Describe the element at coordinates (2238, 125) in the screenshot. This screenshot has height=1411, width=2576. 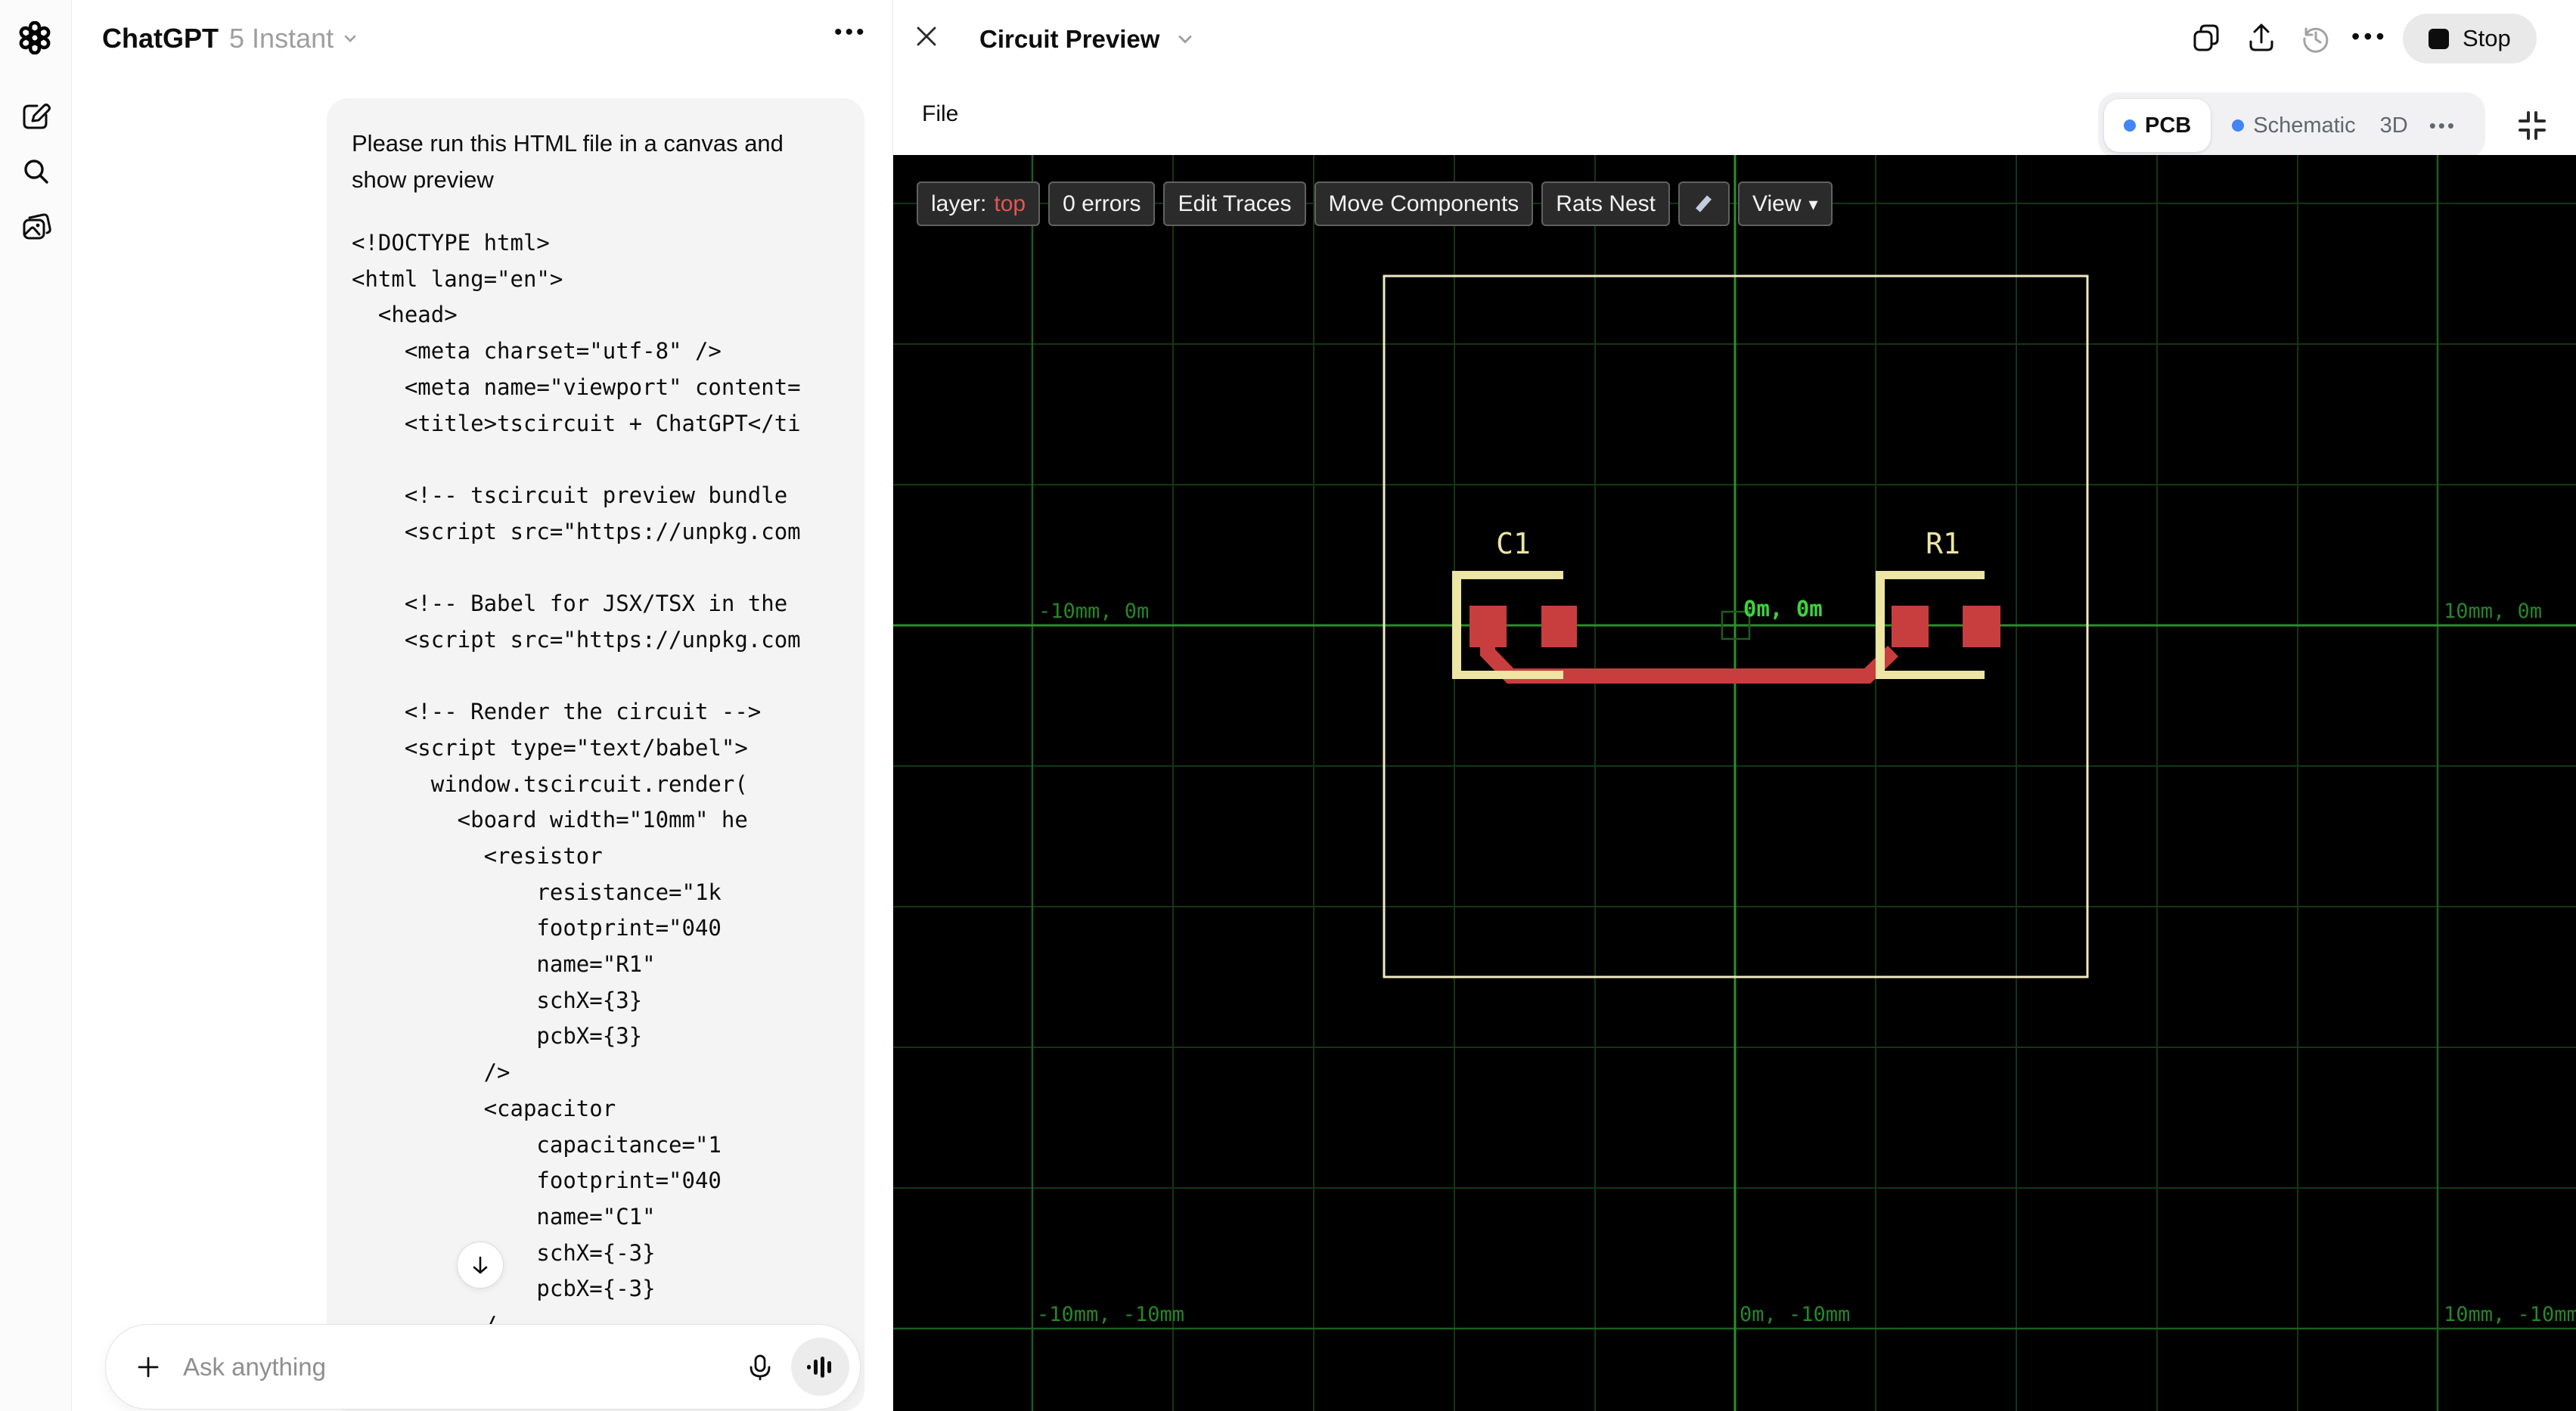
I see `schematic-dot-icon` at that location.